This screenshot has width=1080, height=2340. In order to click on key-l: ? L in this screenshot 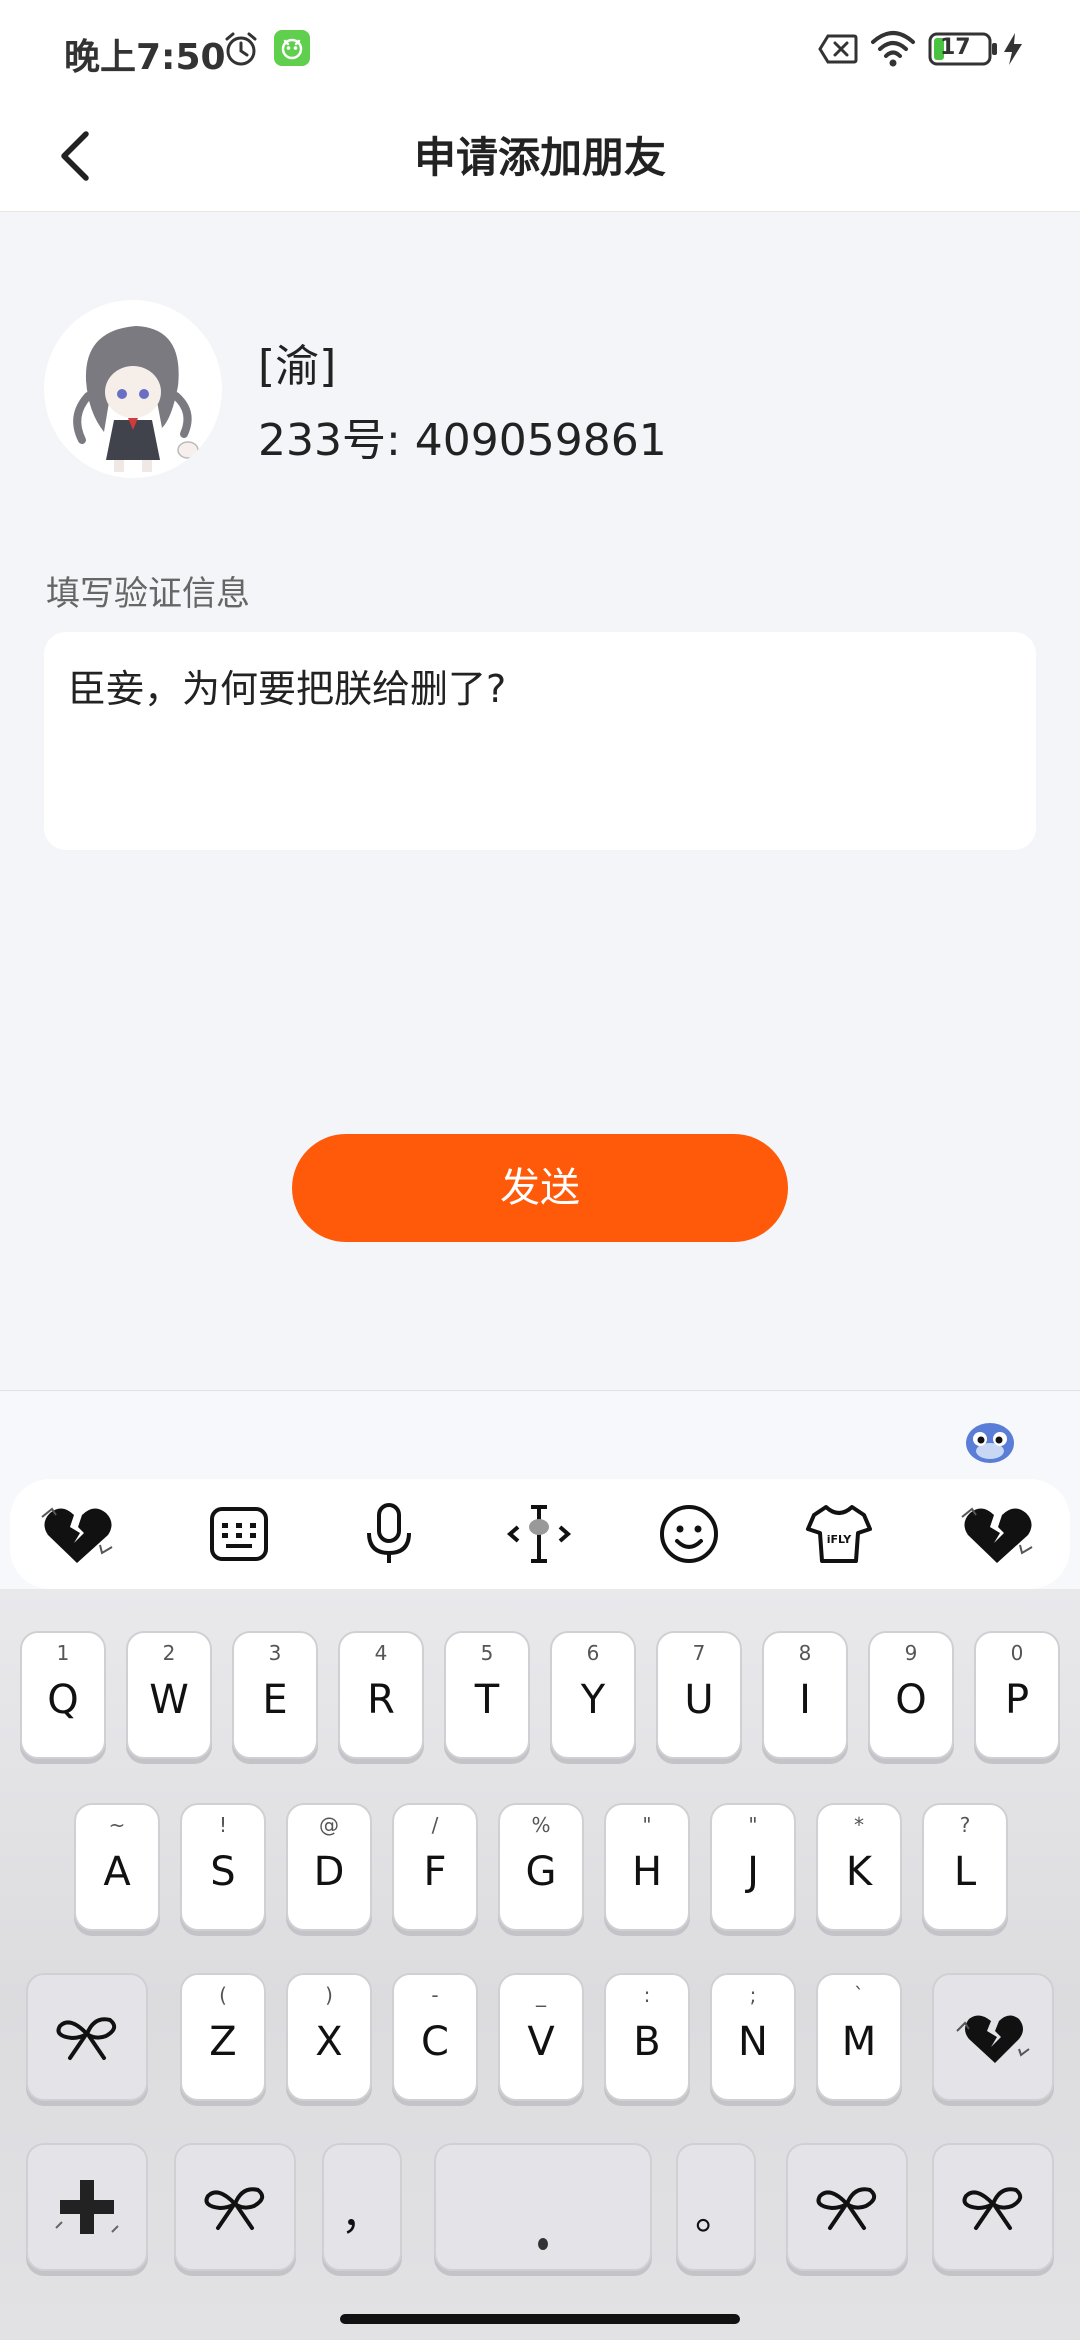, I will do `click(965, 1867)`.